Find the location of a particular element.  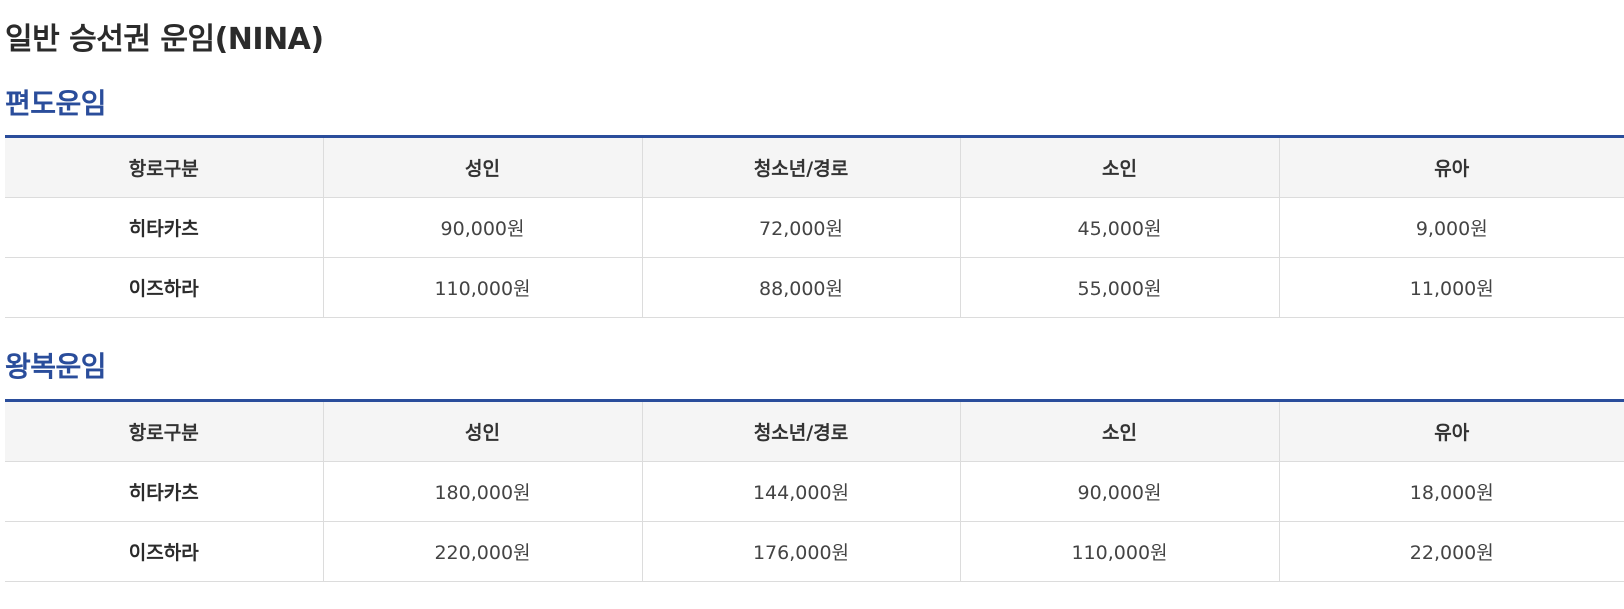

fare-youth-senior: 144,000원 is located at coordinates (801, 491).